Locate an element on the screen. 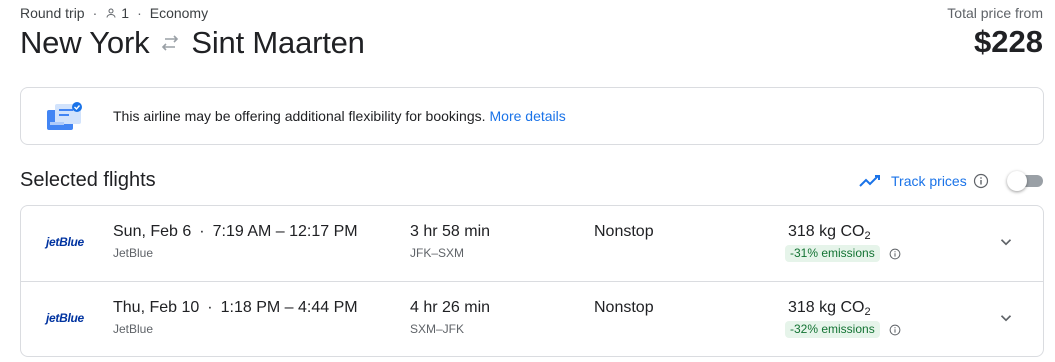 The image size is (1055, 362). price-label: Total price from is located at coordinates (995, 13).